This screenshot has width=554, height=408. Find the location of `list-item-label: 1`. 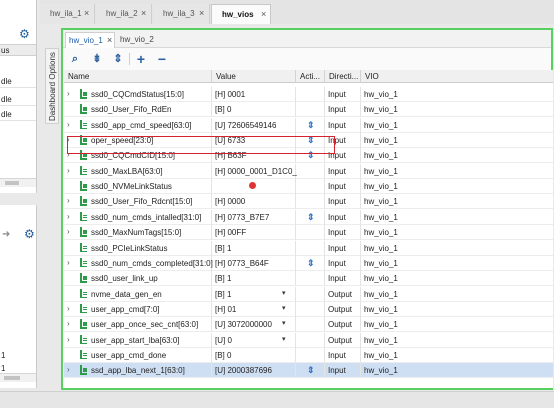

list-item-label: 1 is located at coordinates (3, 355).